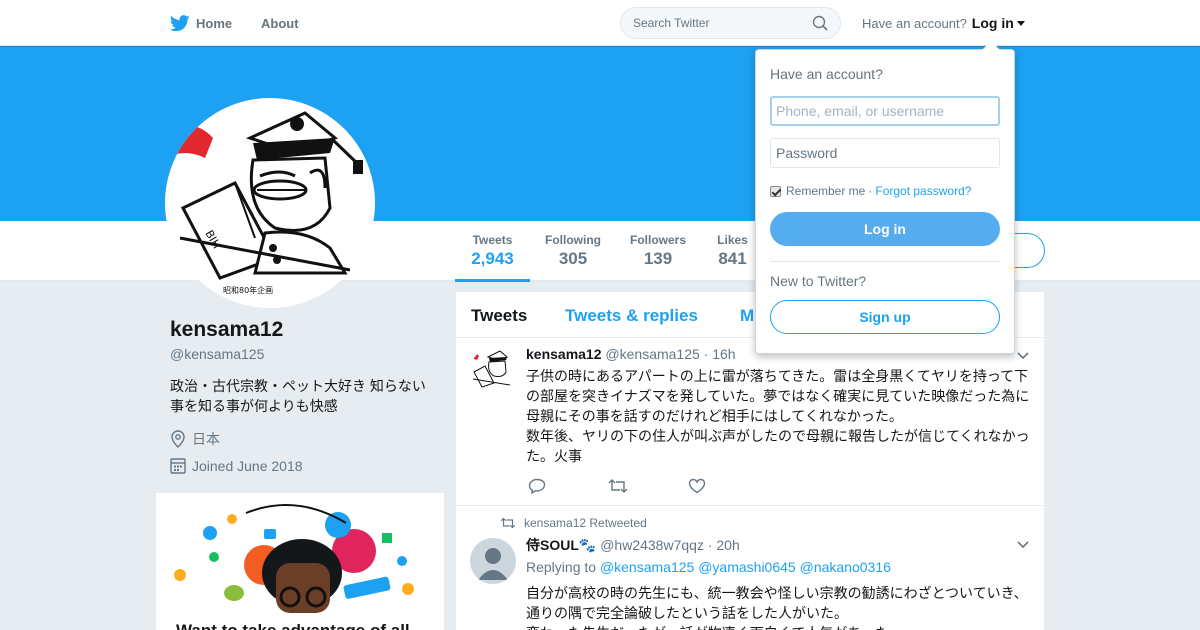  I want to click on retweeted-by-text: kensama12 Retweeted, so click(585, 523).